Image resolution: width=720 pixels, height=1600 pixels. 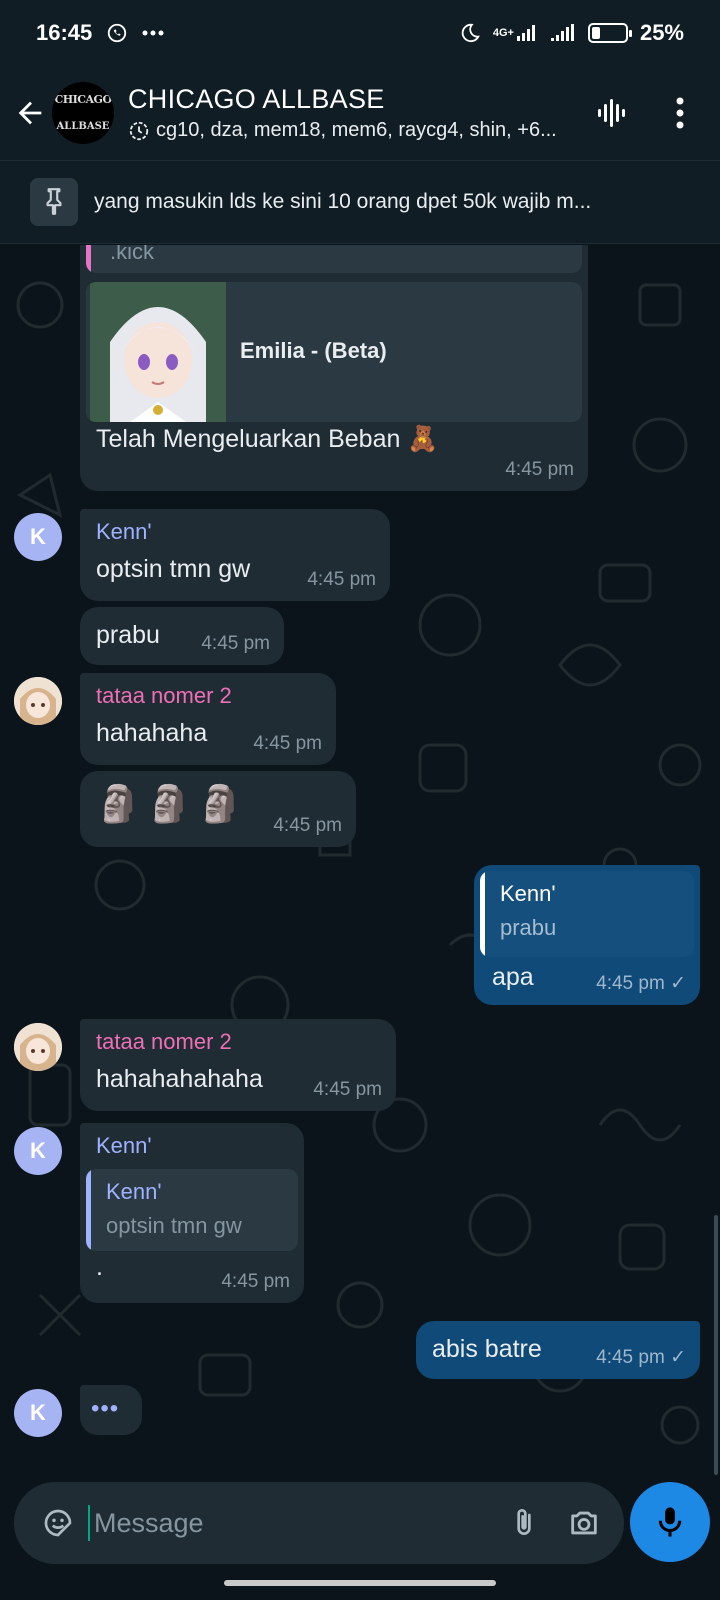 I want to click on signal-icon, so click(x=563, y=33).